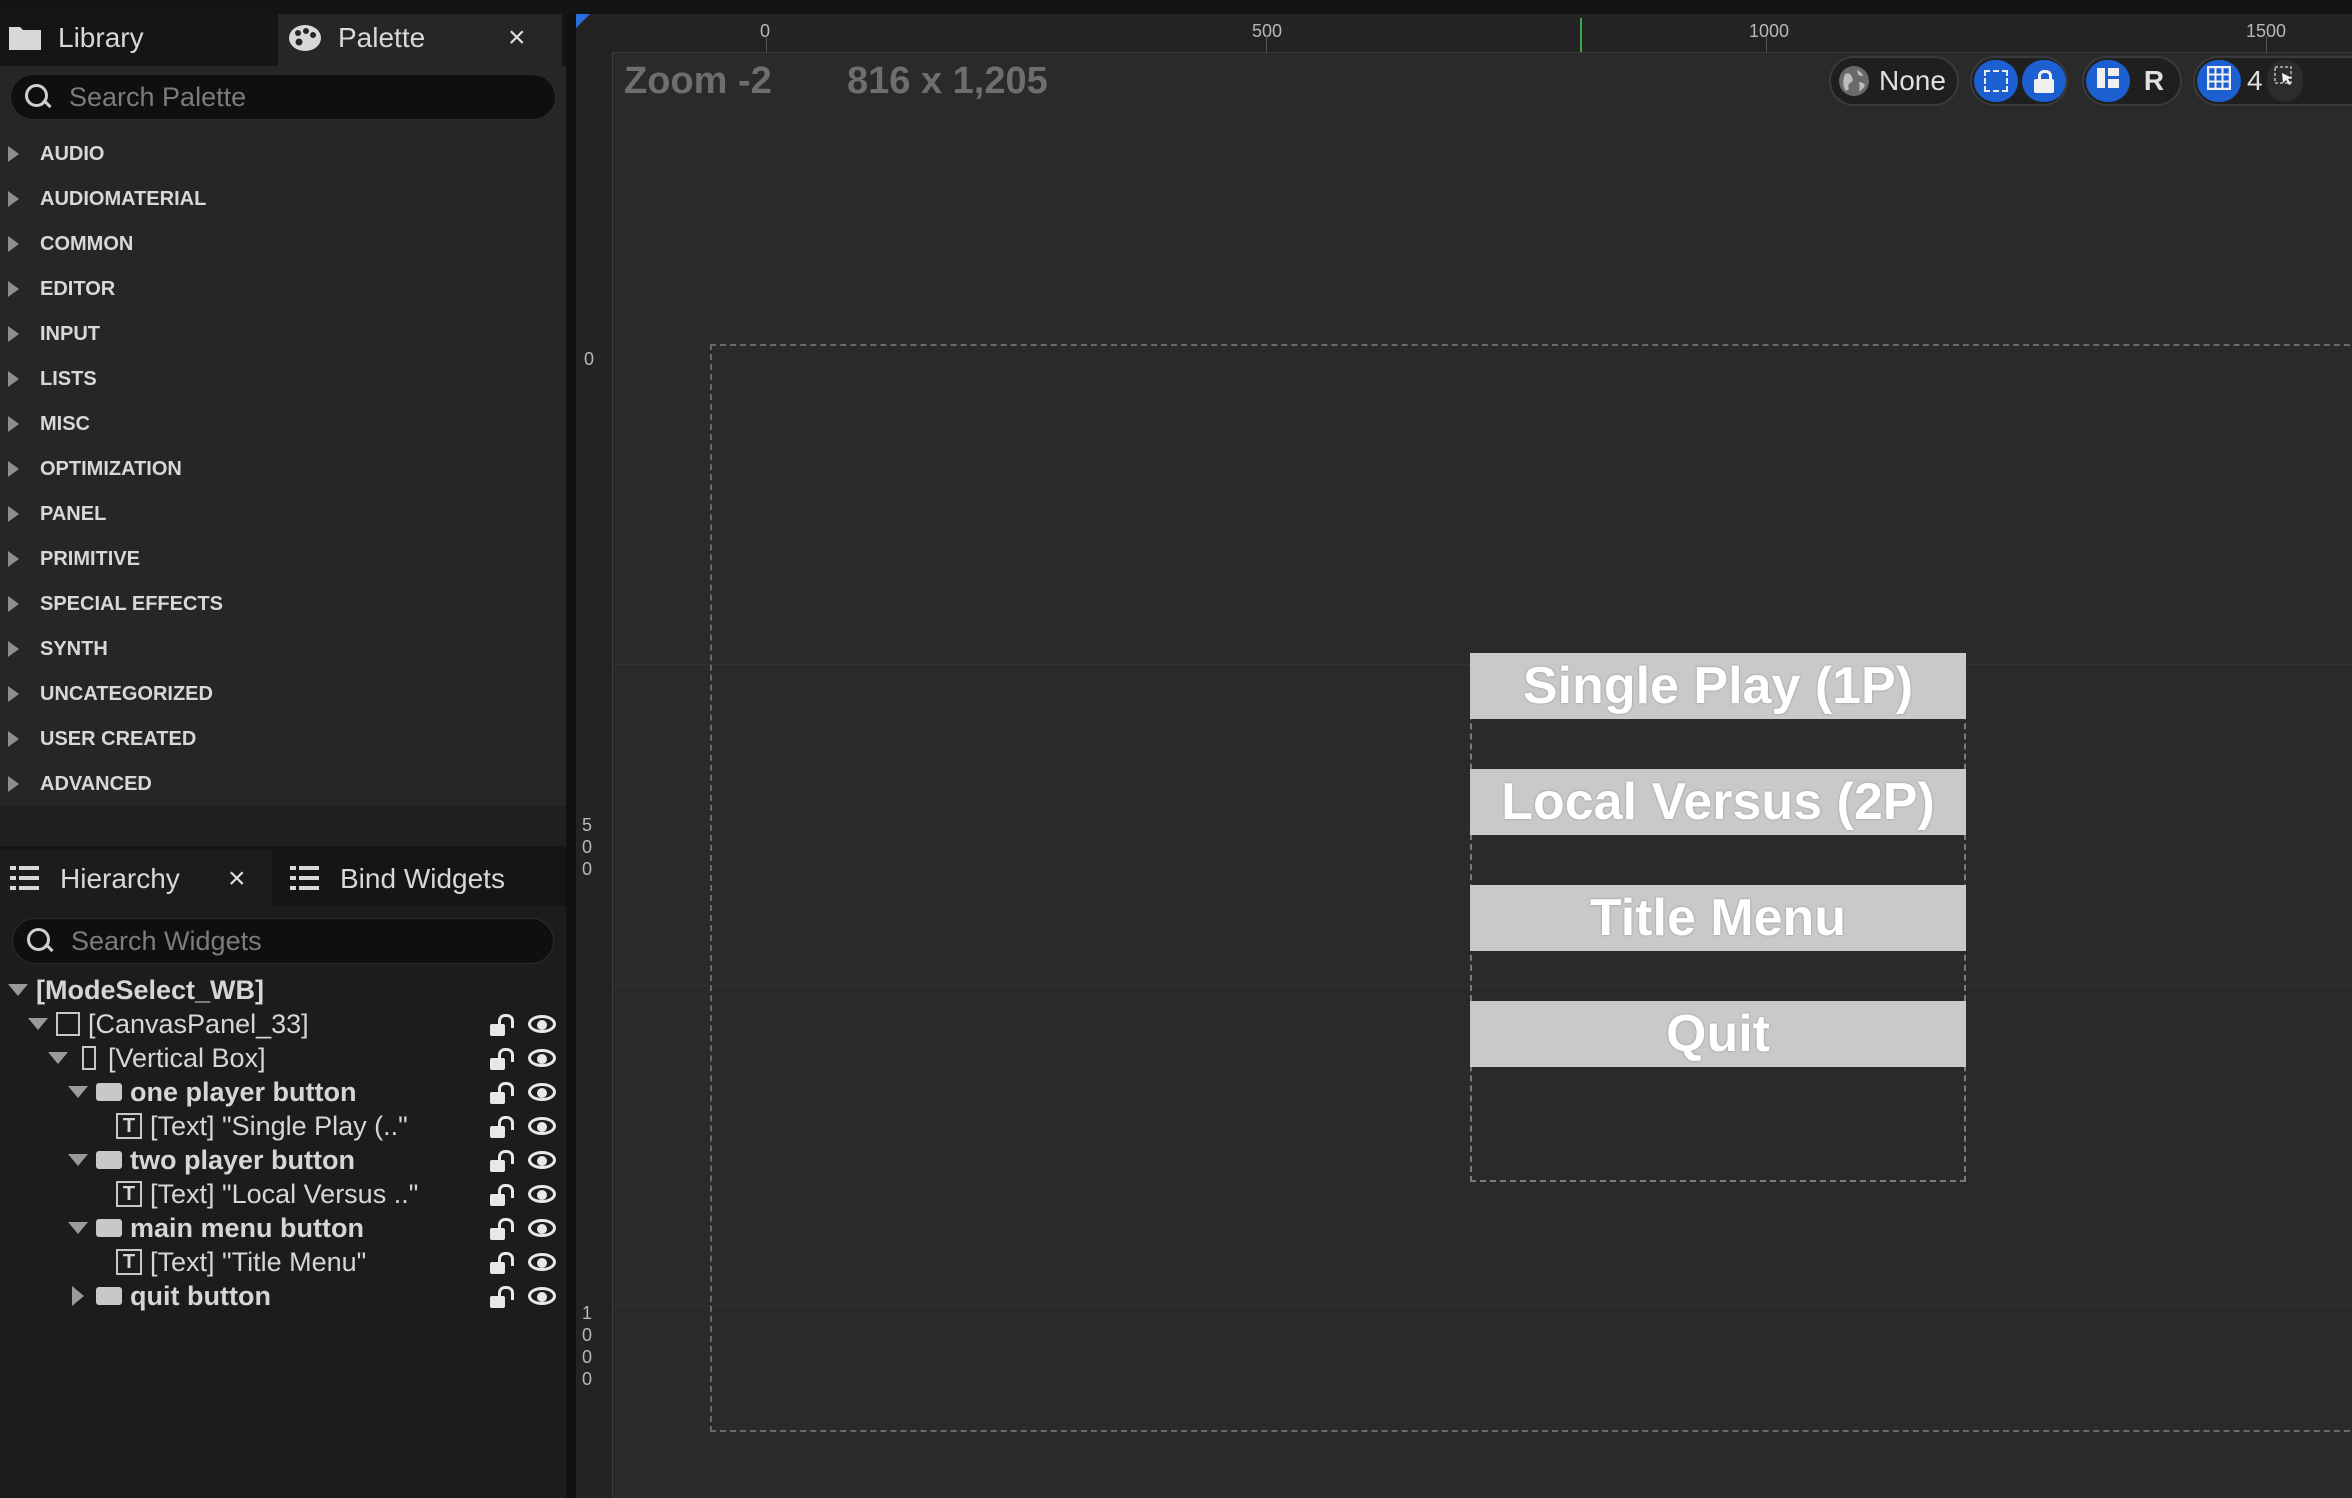 The image size is (2352, 1498). I want to click on category-panel: PANEL, so click(283, 514).